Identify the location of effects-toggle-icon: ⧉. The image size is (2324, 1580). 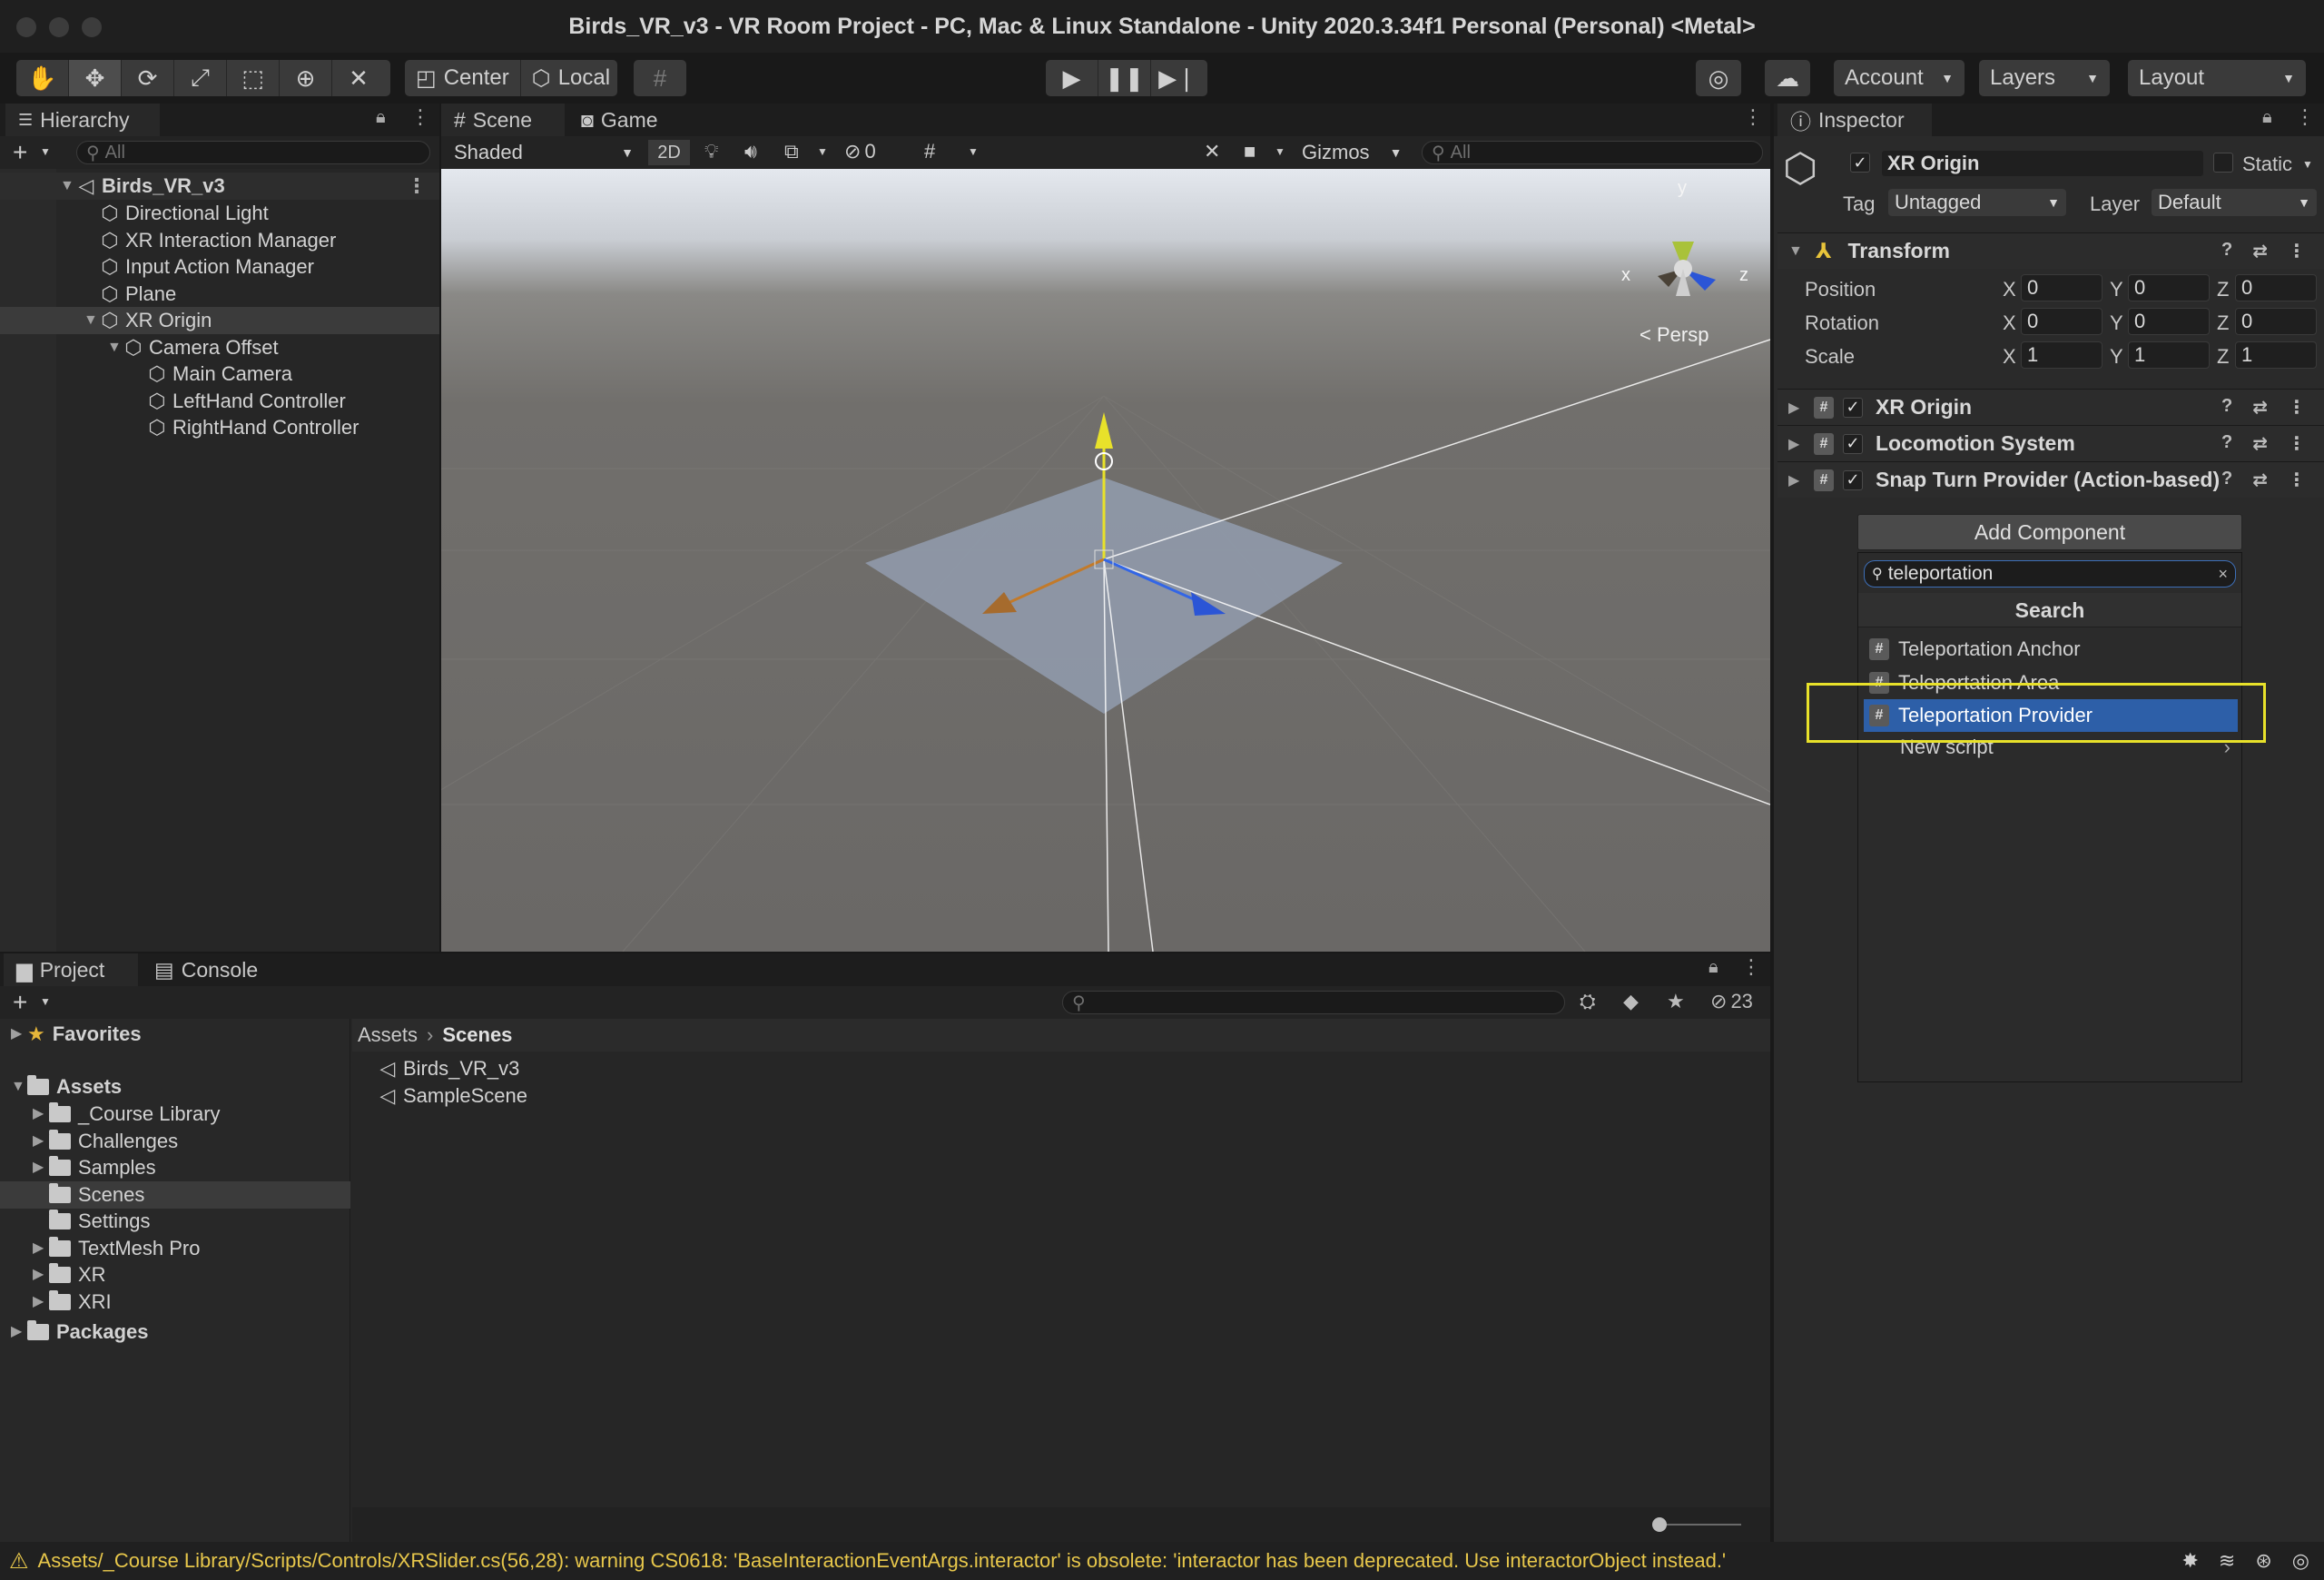
(791, 151).